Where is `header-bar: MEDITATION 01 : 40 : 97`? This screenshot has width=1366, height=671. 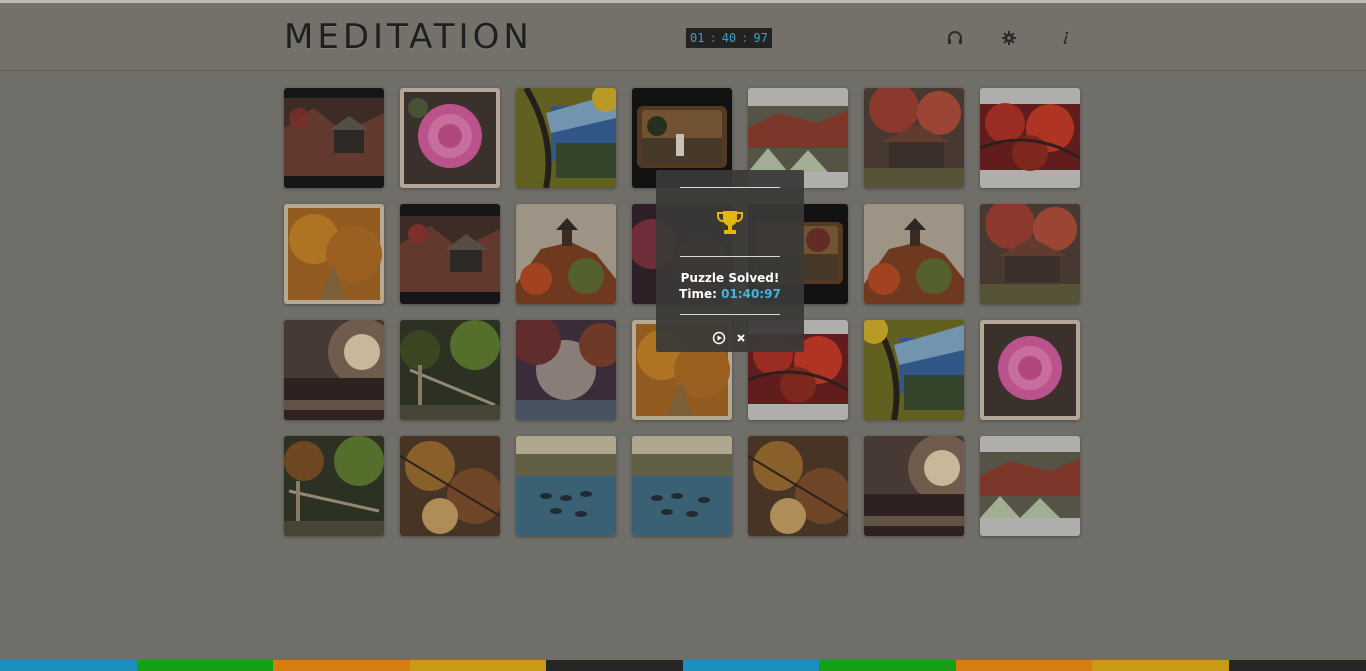 header-bar: MEDITATION 01 : 40 : 97 is located at coordinates (683, 37).